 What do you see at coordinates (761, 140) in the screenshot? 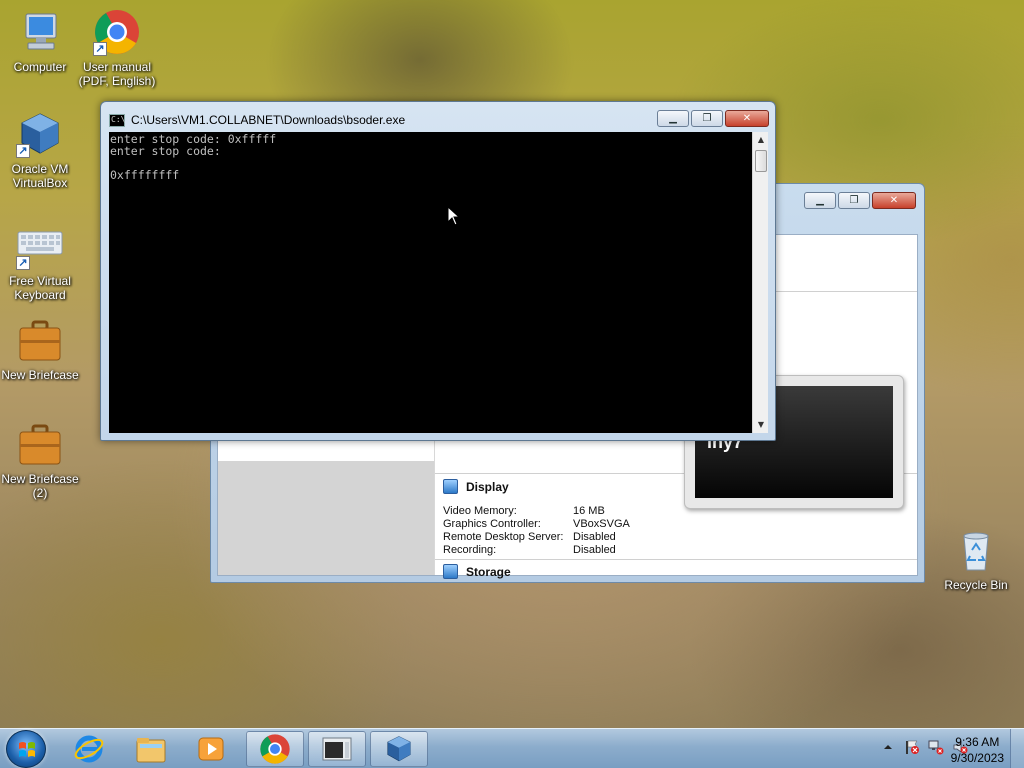
I see `scroll-up-arrow-icon: ▲` at bounding box center [761, 140].